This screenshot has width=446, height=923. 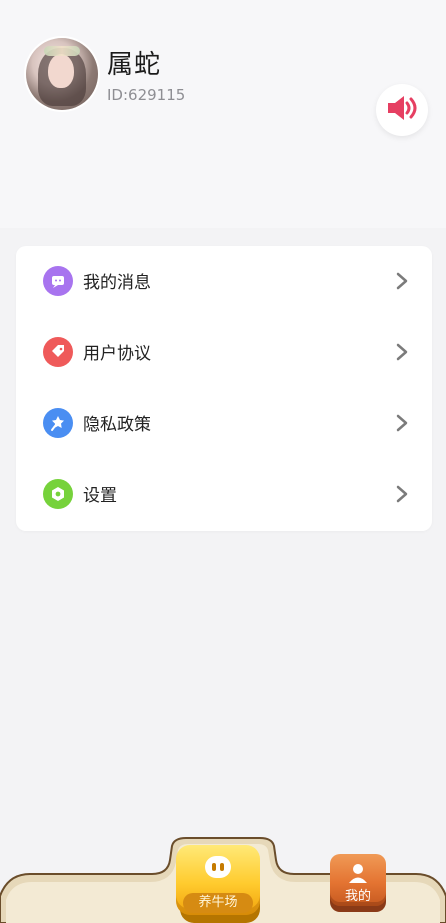 I want to click on cow-face-icon, so click(x=218, y=867).